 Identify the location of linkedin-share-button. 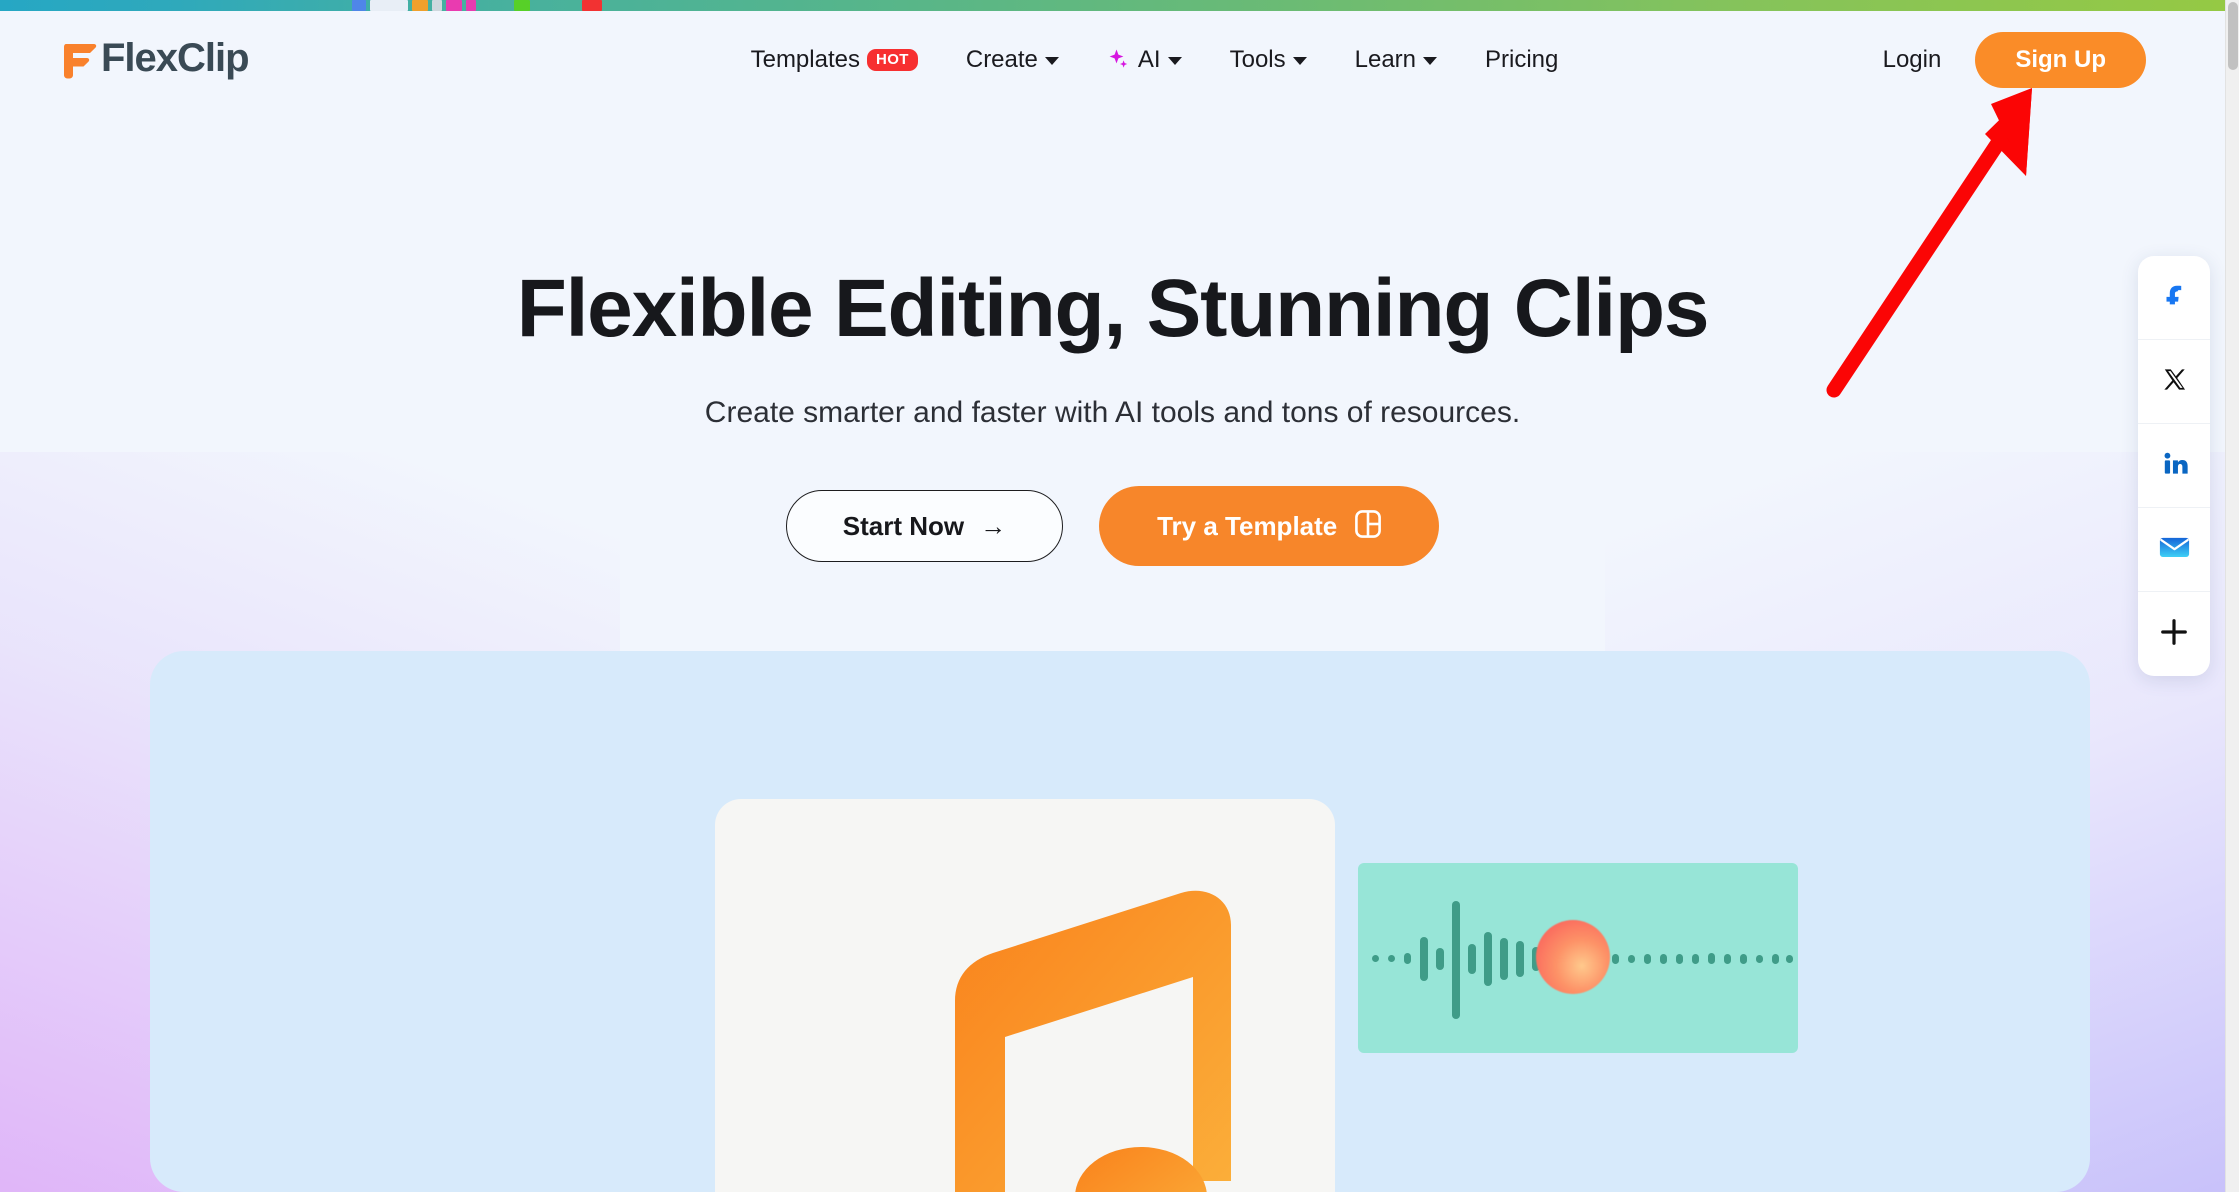
(2174, 466).